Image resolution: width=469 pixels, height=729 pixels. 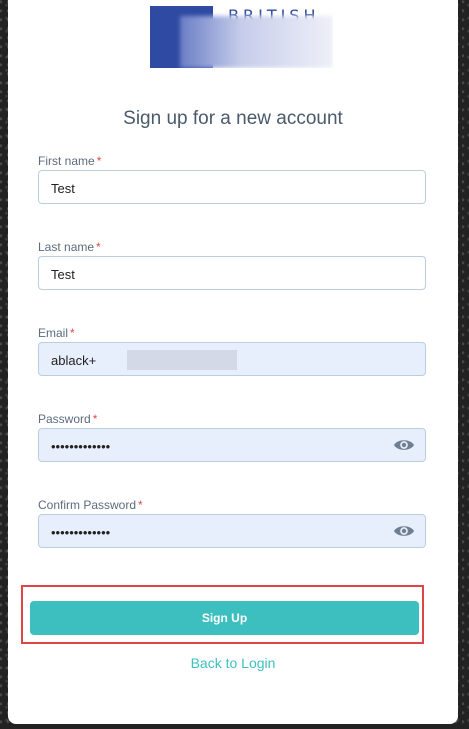 What do you see at coordinates (233, 118) in the screenshot?
I see `page-title: Sign up for a new account` at bounding box center [233, 118].